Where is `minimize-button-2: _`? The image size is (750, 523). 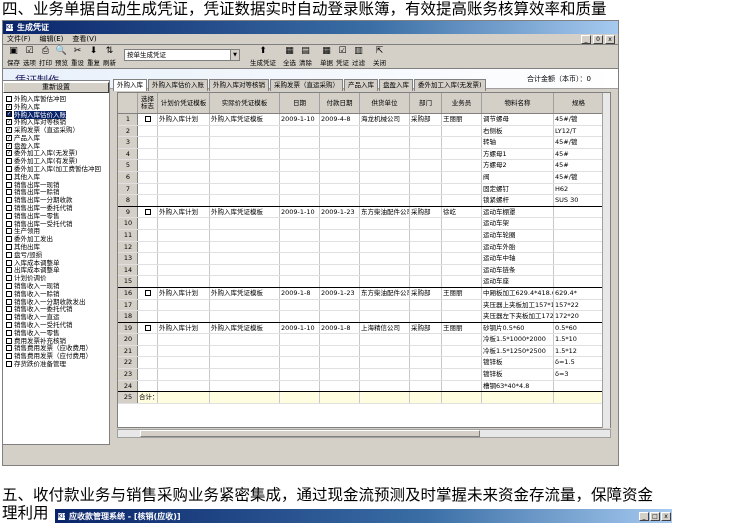
minimize-button-2: _ is located at coordinates (644, 516).